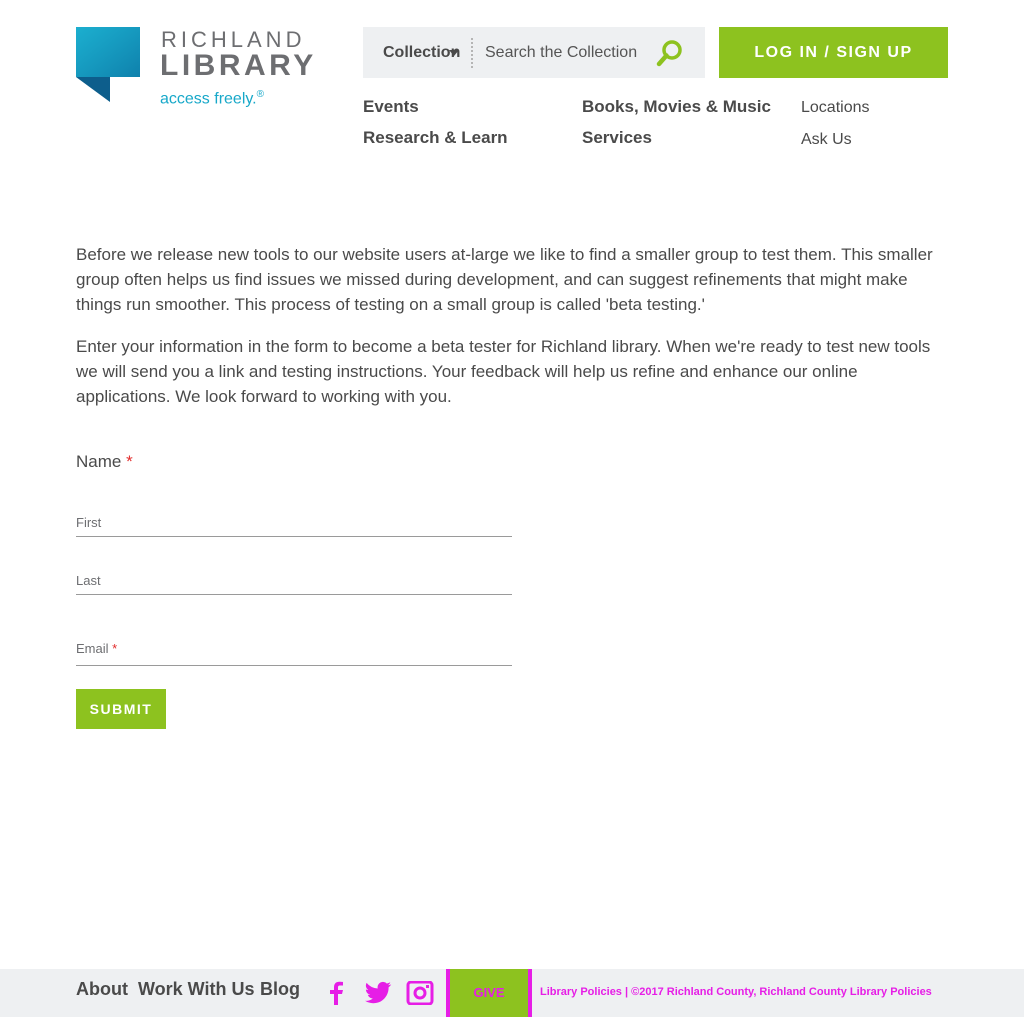 Image resolution: width=1024 pixels, height=1017 pixels. What do you see at coordinates (99, 461) in the screenshot?
I see `name-label-text: Name` at bounding box center [99, 461].